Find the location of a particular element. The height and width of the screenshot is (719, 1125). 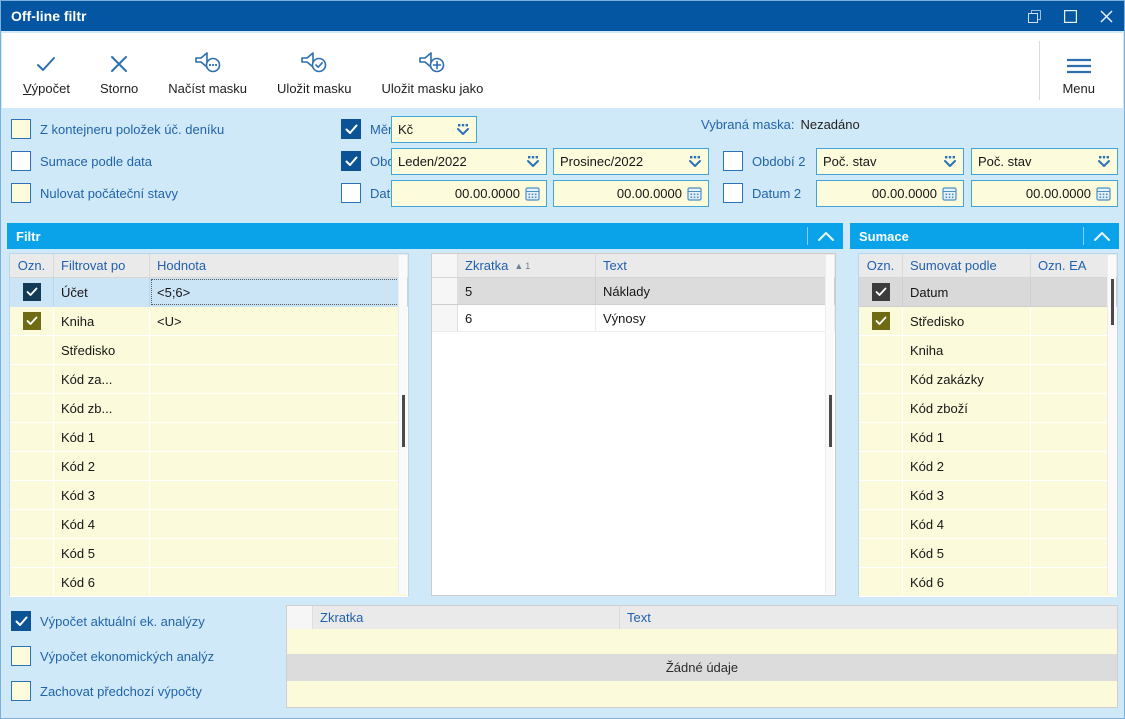

sumace-row-kod-zbozi: Kód zboží is located at coordinates (988, 408).